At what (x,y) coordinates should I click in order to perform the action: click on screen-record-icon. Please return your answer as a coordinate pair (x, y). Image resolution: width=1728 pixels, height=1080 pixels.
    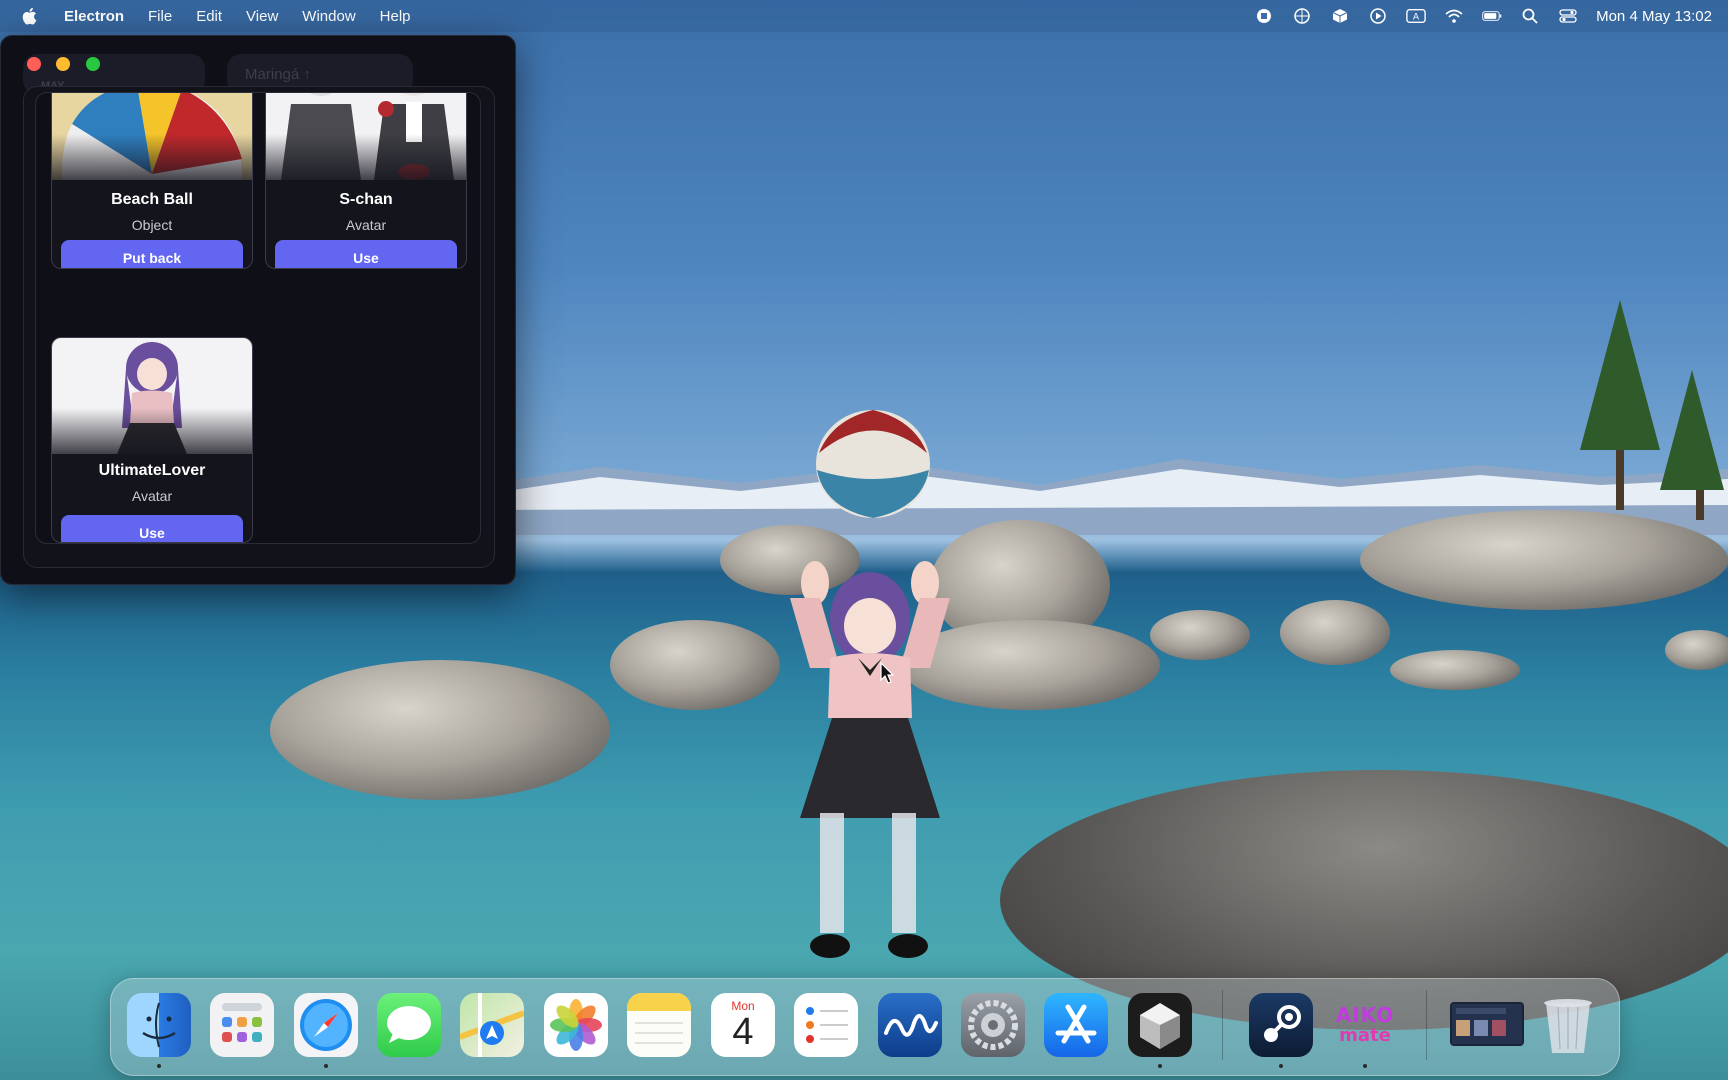
    Looking at the image, I should click on (1264, 16).